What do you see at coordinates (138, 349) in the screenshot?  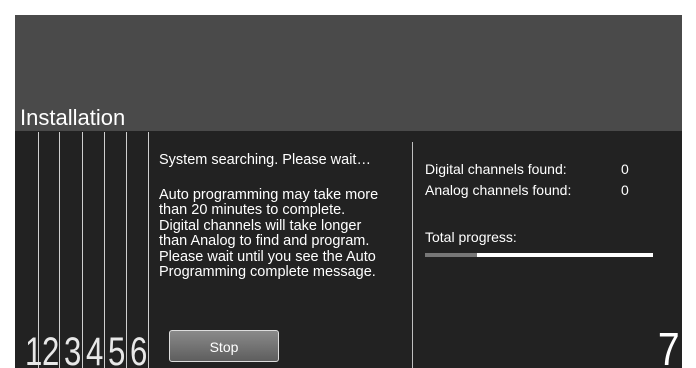 I see `annotation-number-6: 6` at bounding box center [138, 349].